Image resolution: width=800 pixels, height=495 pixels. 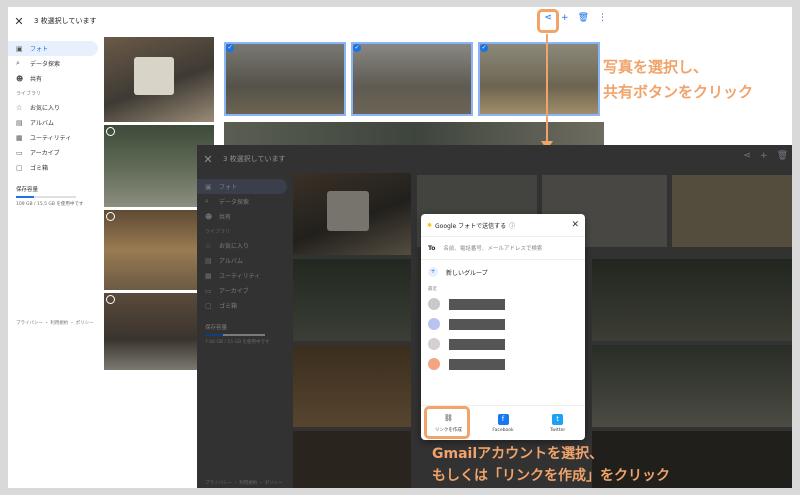 What do you see at coordinates (432, 289) in the screenshot?
I see `recent-heading: 最近` at bounding box center [432, 289].